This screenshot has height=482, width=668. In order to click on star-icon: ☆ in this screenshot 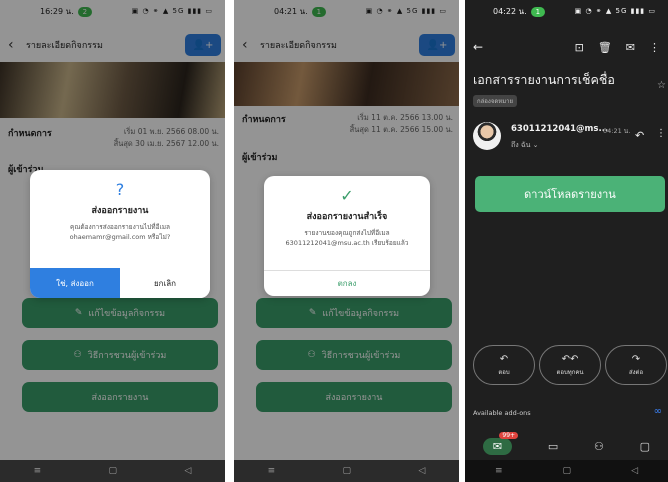, I will do `click(661, 85)`.